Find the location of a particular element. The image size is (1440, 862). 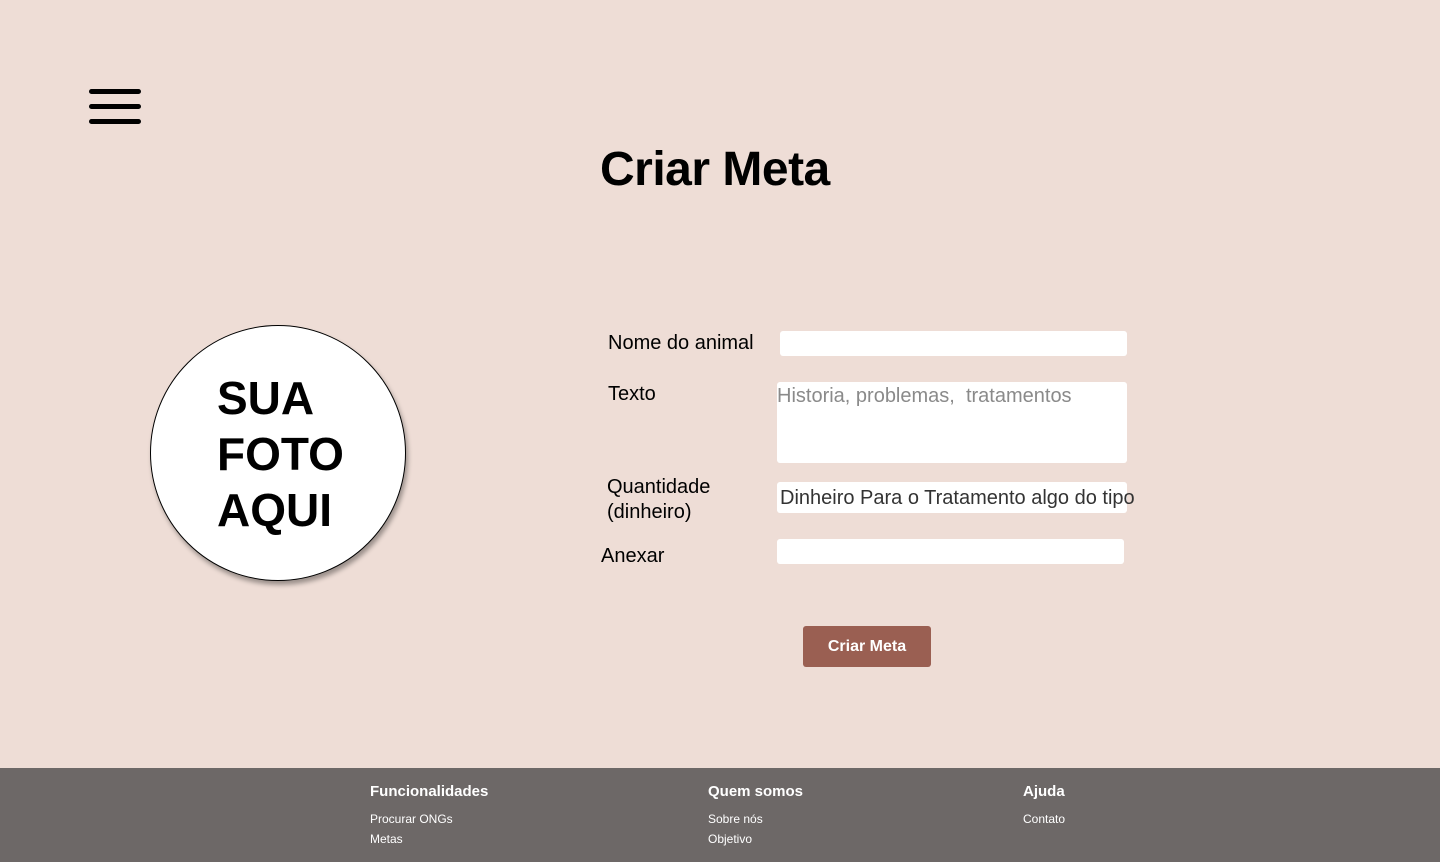

nome-label: Nome do animal is located at coordinates (681, 343).